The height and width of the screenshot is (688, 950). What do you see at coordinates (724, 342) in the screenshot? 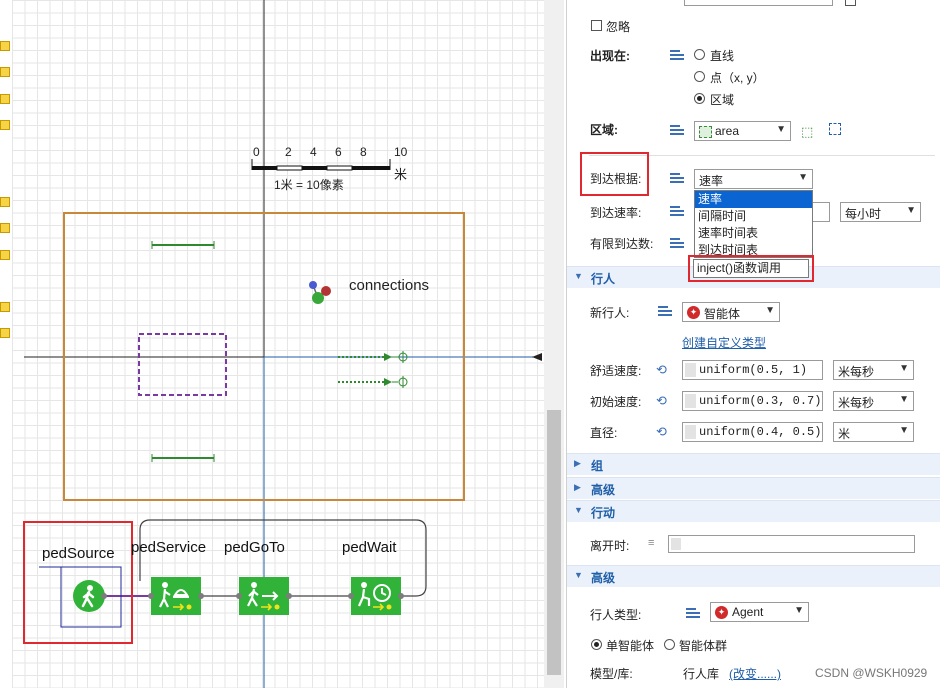
I see `create-type-link: 创建自定义类型` at bounding box center [724, 342].